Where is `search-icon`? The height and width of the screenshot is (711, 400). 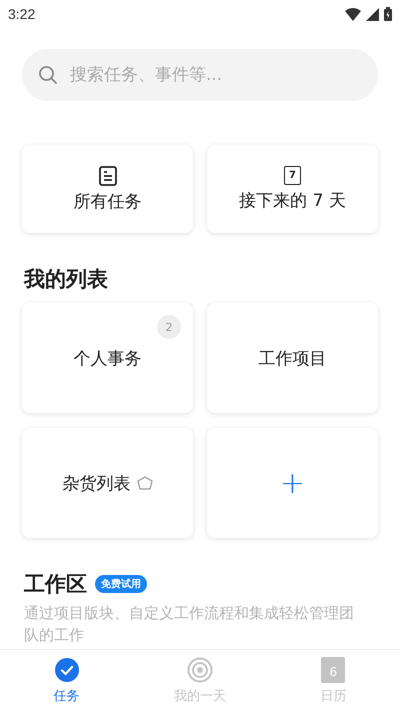
search-icon is located at coordinates (48, 75).